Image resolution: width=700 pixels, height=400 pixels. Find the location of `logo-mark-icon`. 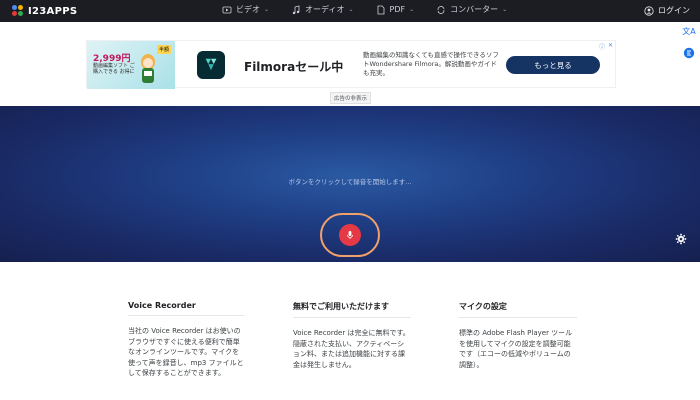

logo-mark-icon is located at coordinates (18, 11).